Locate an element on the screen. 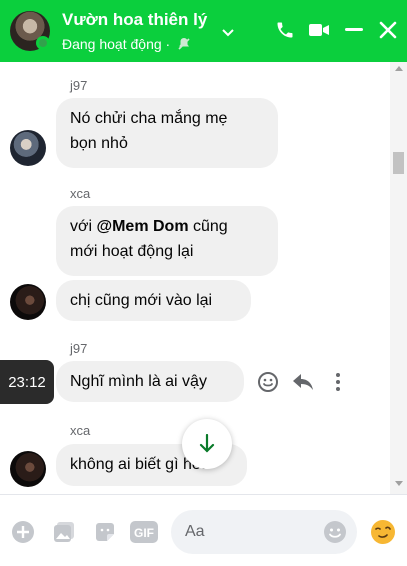 The height and width of the screenshot is (566, 407). svg-text: GIF is located at coordinates (144, 533).